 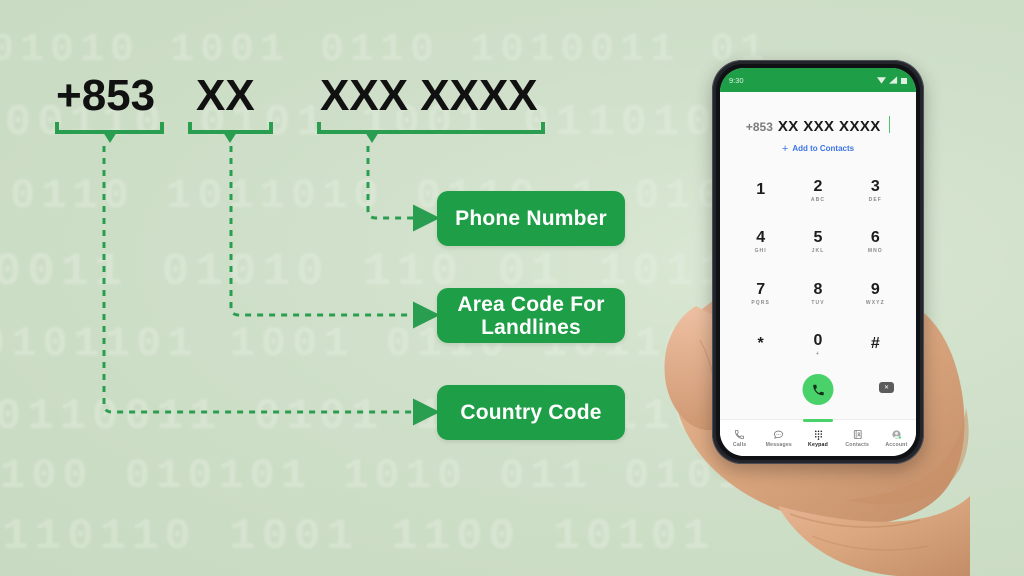 I want to click on add-to-contacts-button: + Add to Contacts, so click(x=818, y=148).